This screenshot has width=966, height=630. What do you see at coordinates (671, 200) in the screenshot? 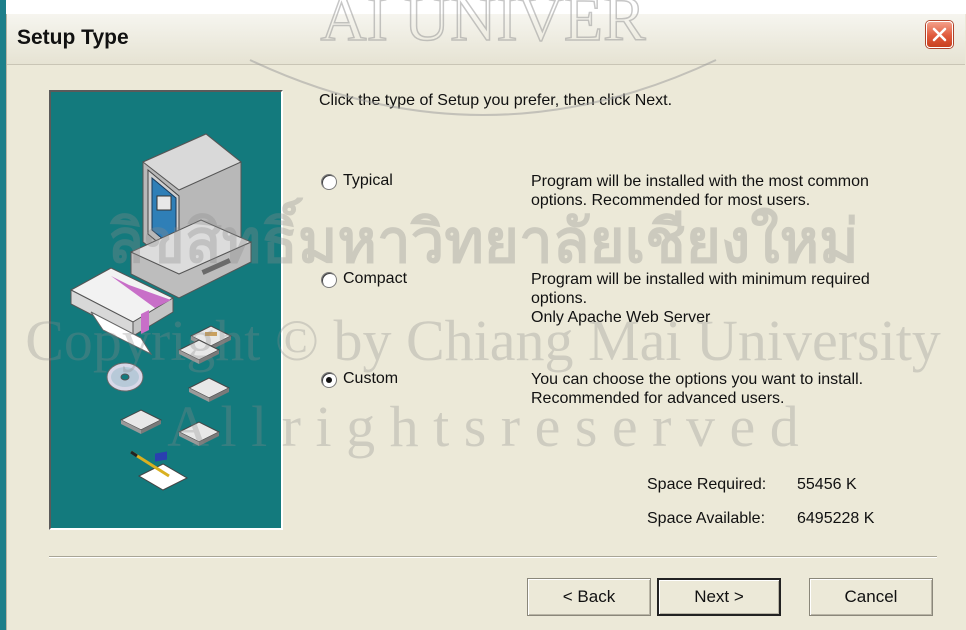
I see `description-line: options. Recommended for most users.` at bounding box center [671, 200].